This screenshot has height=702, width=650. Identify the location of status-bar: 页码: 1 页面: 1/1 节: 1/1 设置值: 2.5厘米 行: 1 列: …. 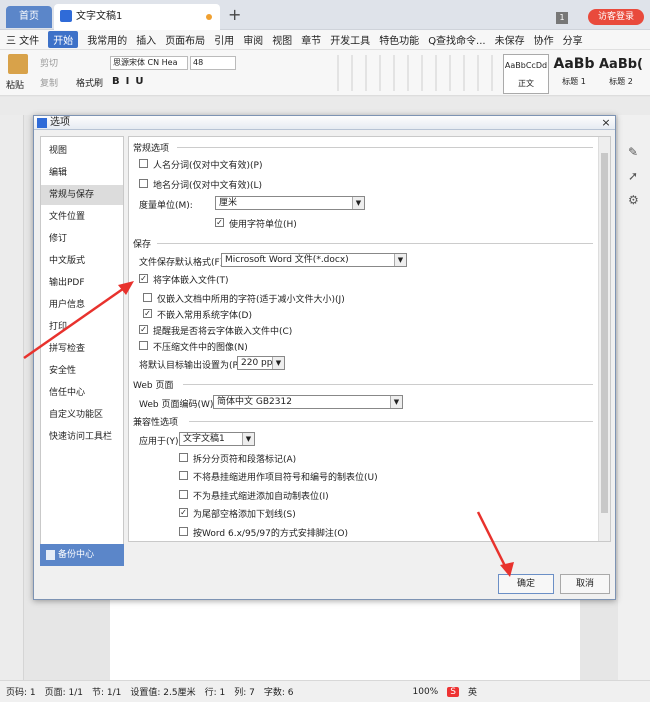
(325, 691).